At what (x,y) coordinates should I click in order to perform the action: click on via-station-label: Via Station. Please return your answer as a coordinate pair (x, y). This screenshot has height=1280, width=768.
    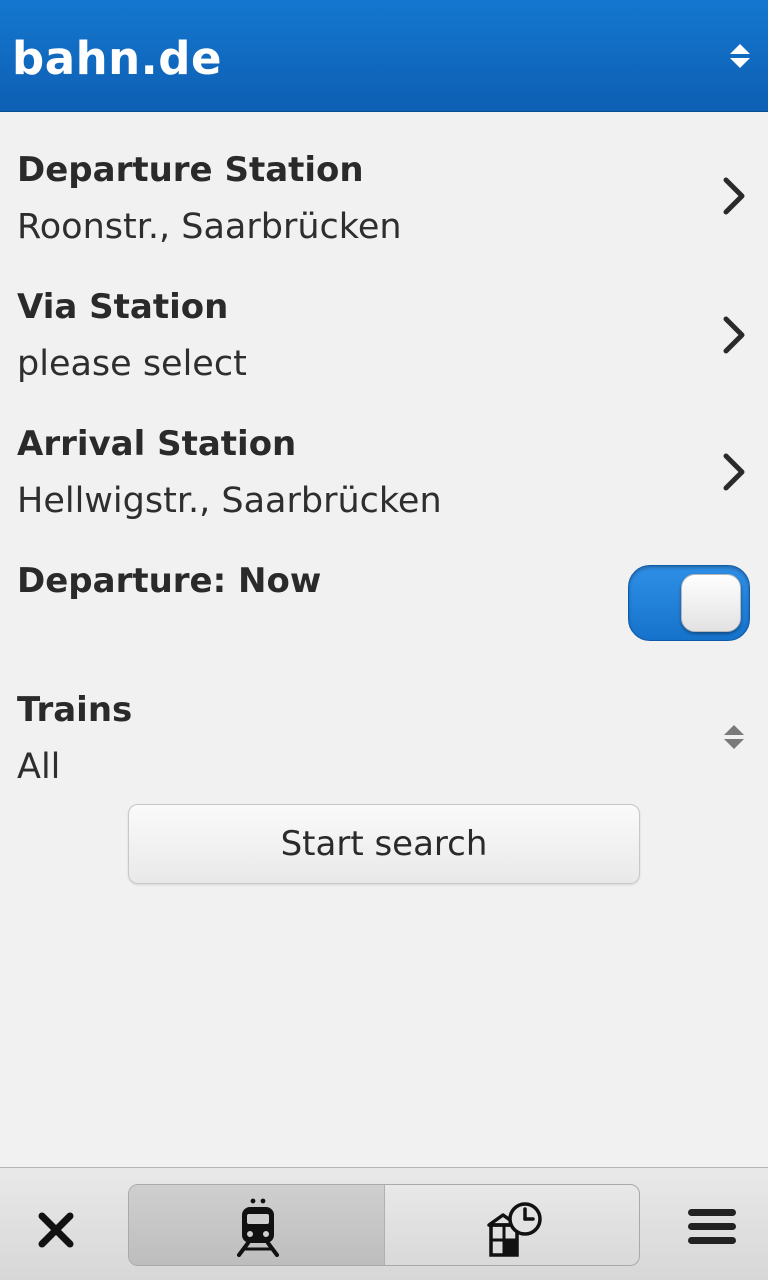
    Looking at the image, I should click on (123, 307).